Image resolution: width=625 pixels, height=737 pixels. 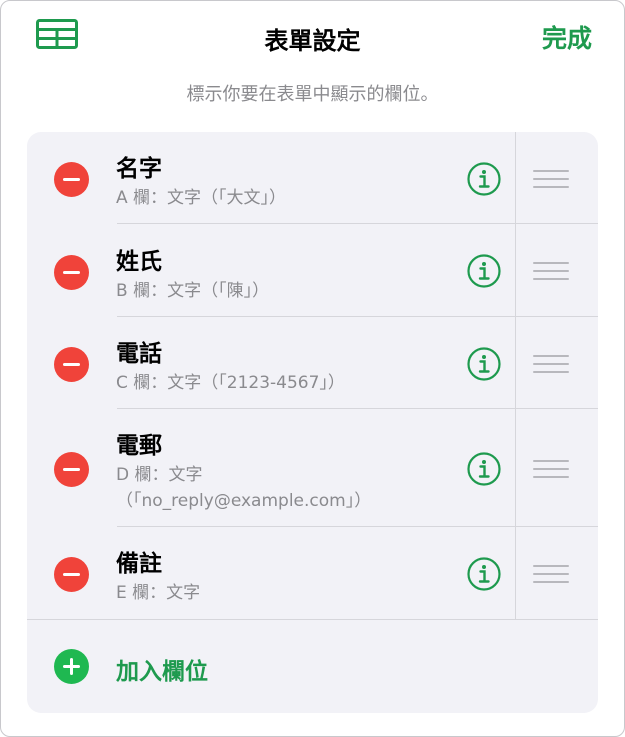 What do you see at coordinates (312, 178) in the screenshot?
I see `field-row-first-name: 名字 A 欄：文字（「大文」）` at bounding box center [312, 178].